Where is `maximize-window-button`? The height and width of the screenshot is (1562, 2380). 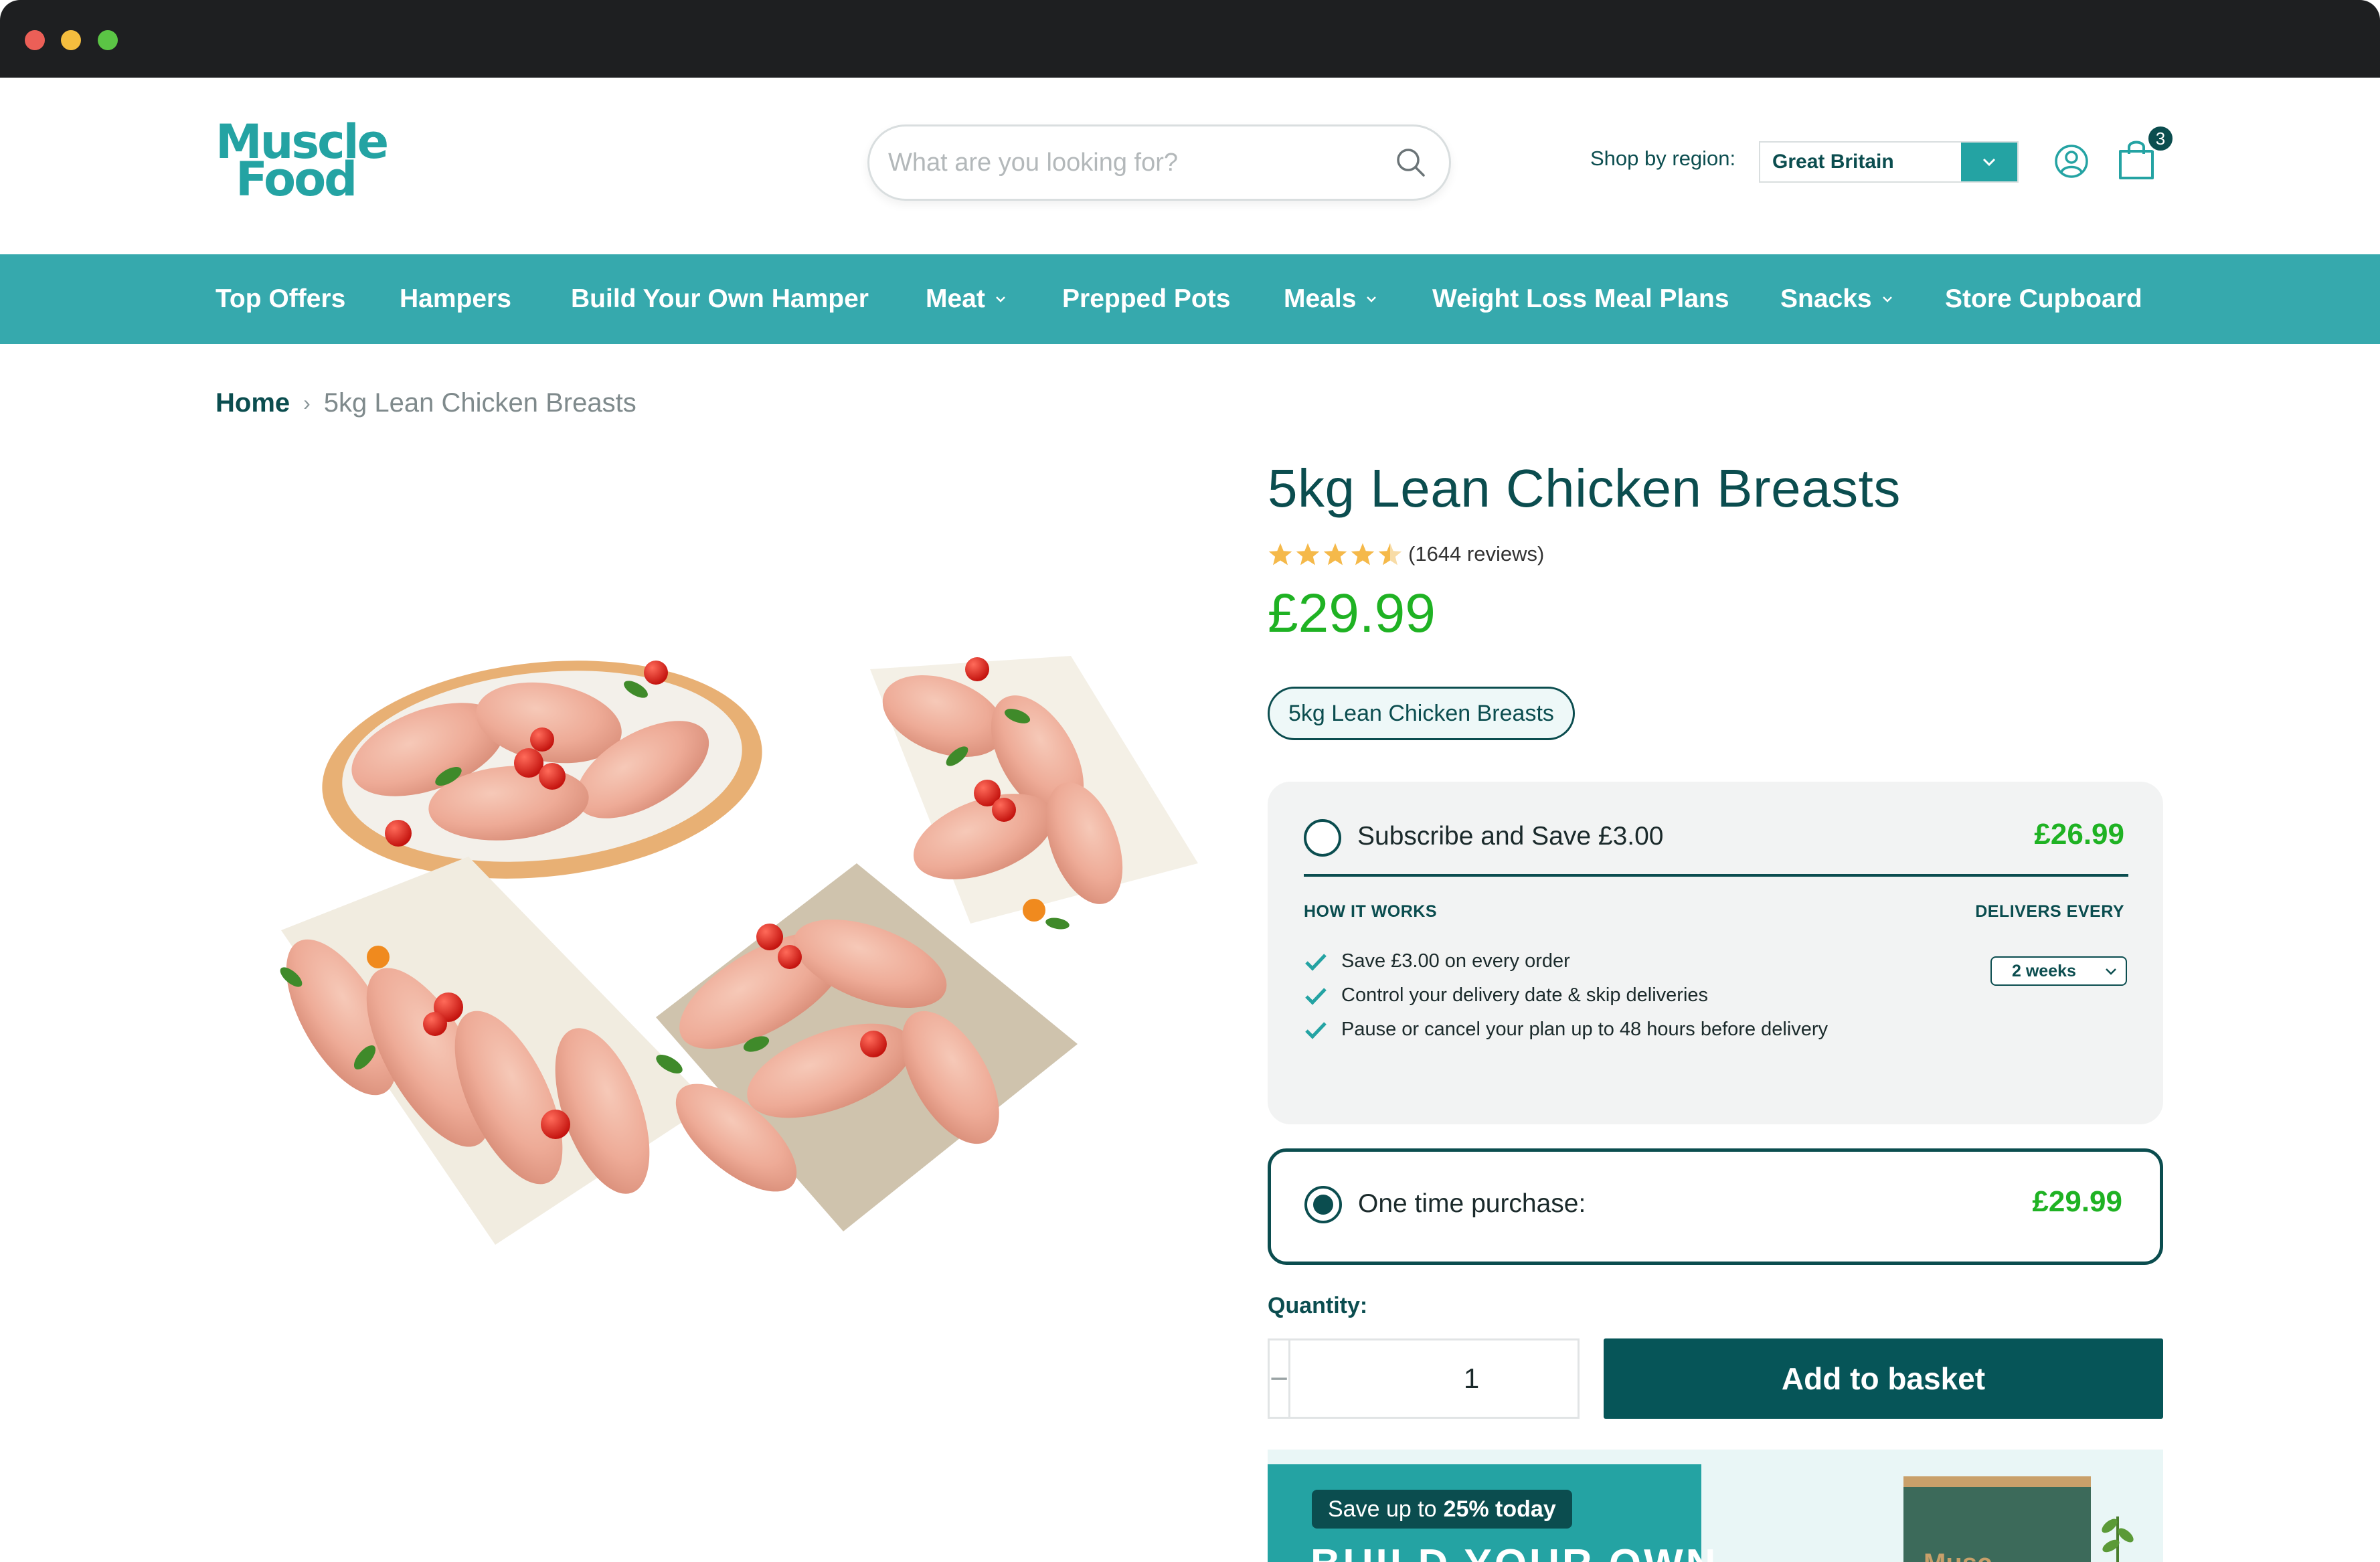
maximize-window-button is located at coordinates (108, 40).